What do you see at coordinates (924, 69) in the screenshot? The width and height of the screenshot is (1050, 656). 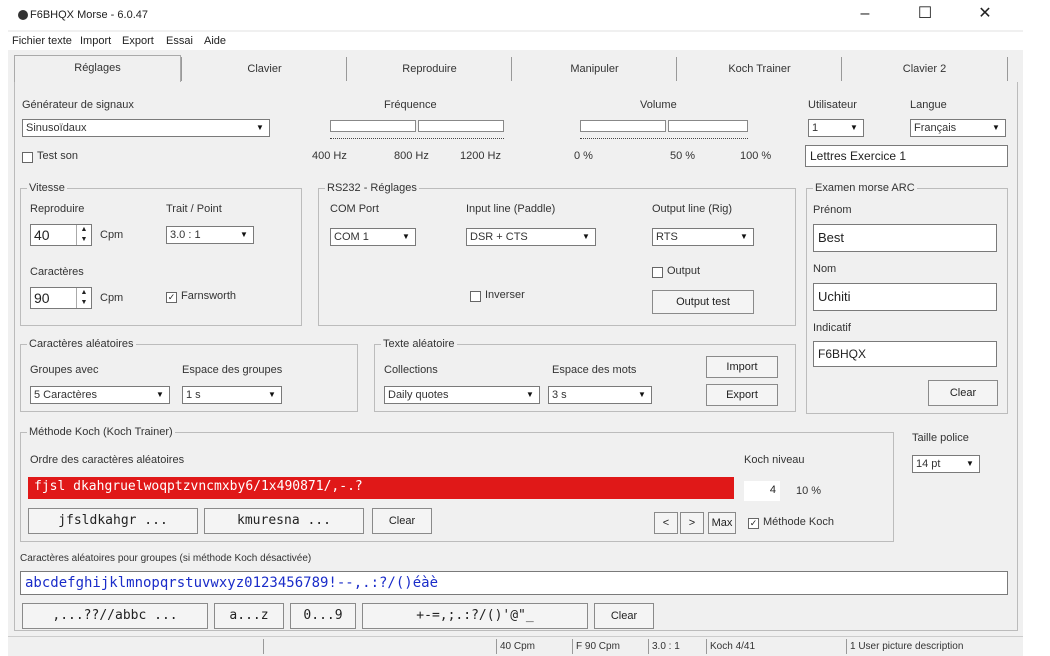 I see `tab-clavier-2: Clavier 2` at bounding box center [924, 69].